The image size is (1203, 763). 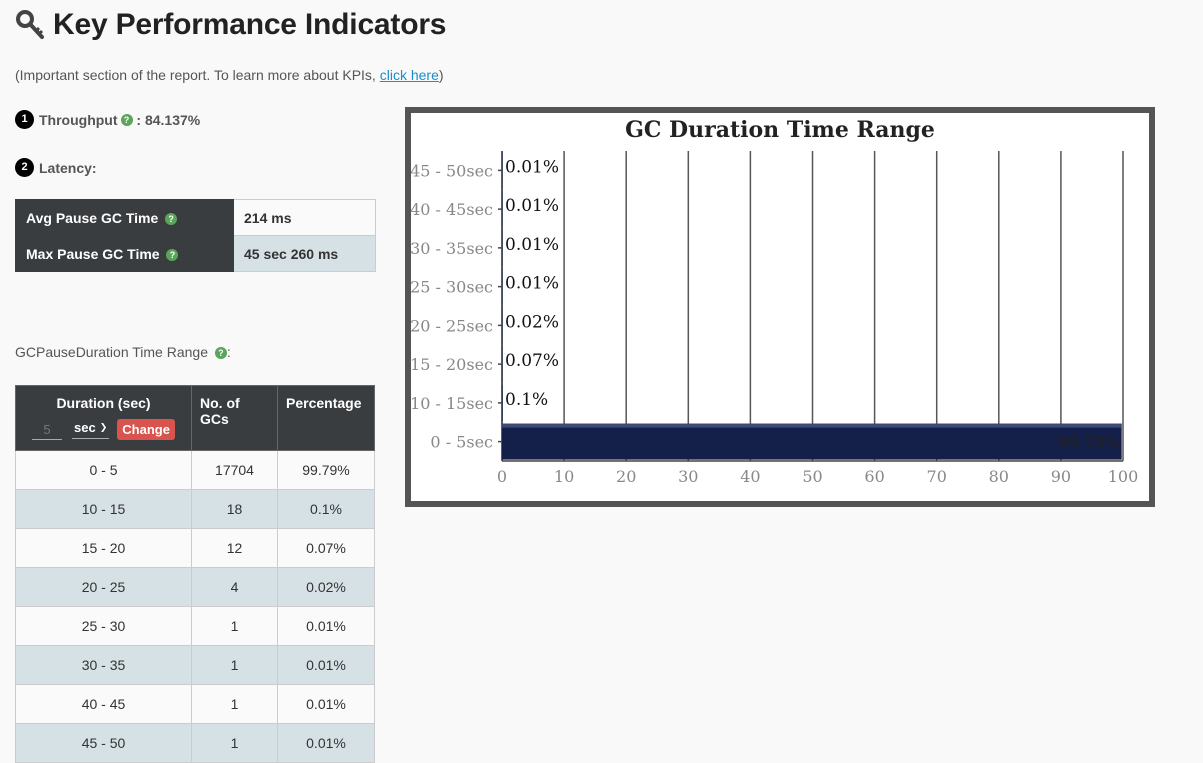 I want to click on max-pause-label-cell: Max Pause GC Time ?, so click(x=124, y=253).